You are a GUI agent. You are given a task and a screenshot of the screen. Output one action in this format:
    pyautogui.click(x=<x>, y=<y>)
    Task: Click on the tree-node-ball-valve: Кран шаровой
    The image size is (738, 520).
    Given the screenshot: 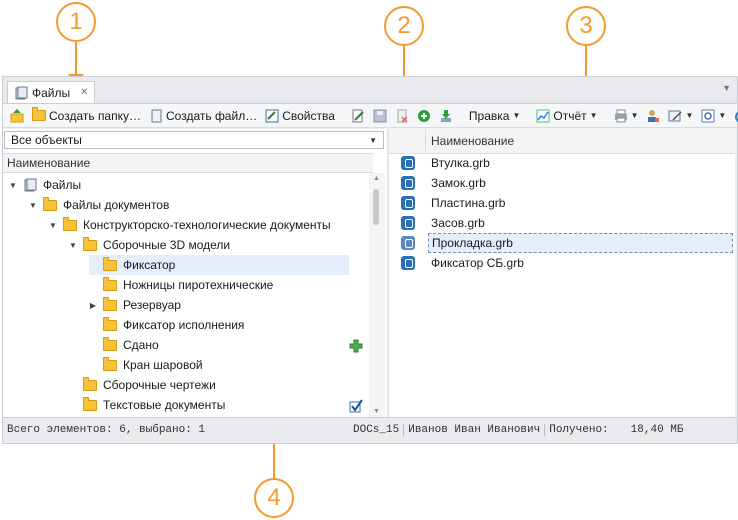 What is the action you would take?
    pyautogui.click(x=146, y=365)
    